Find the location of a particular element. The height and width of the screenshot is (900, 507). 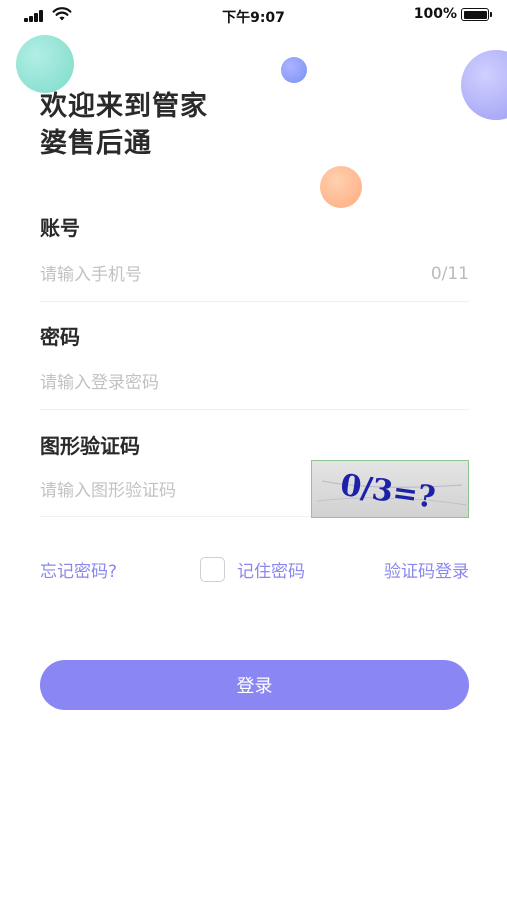

login-button: 登录 is located at coordinates (254, 685).